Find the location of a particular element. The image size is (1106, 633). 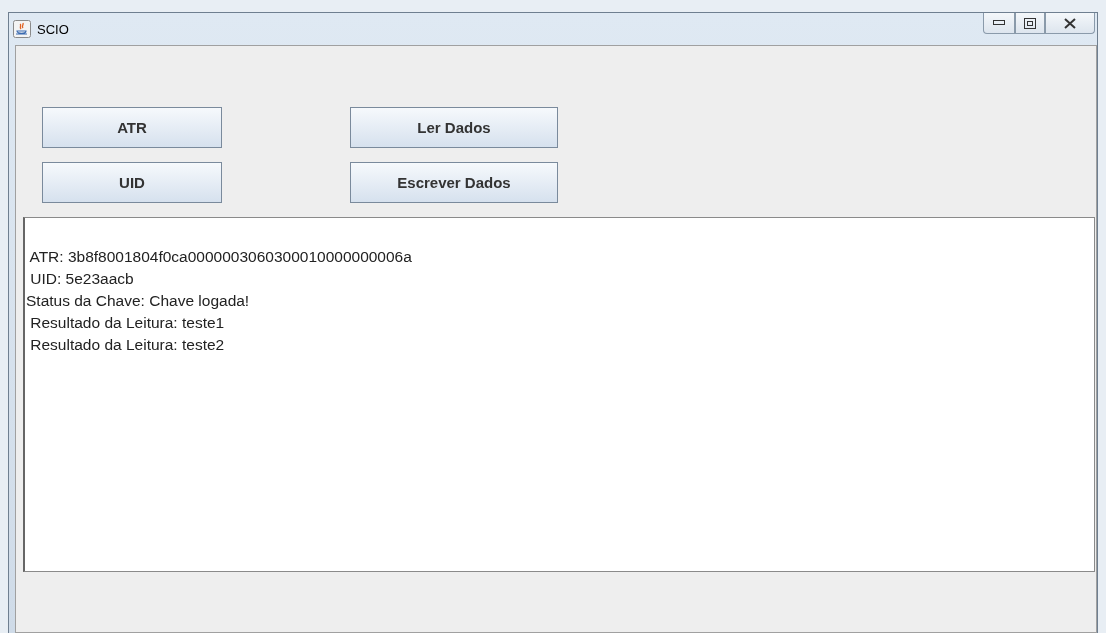

maximize-button is located at coordinates (1030, 23).